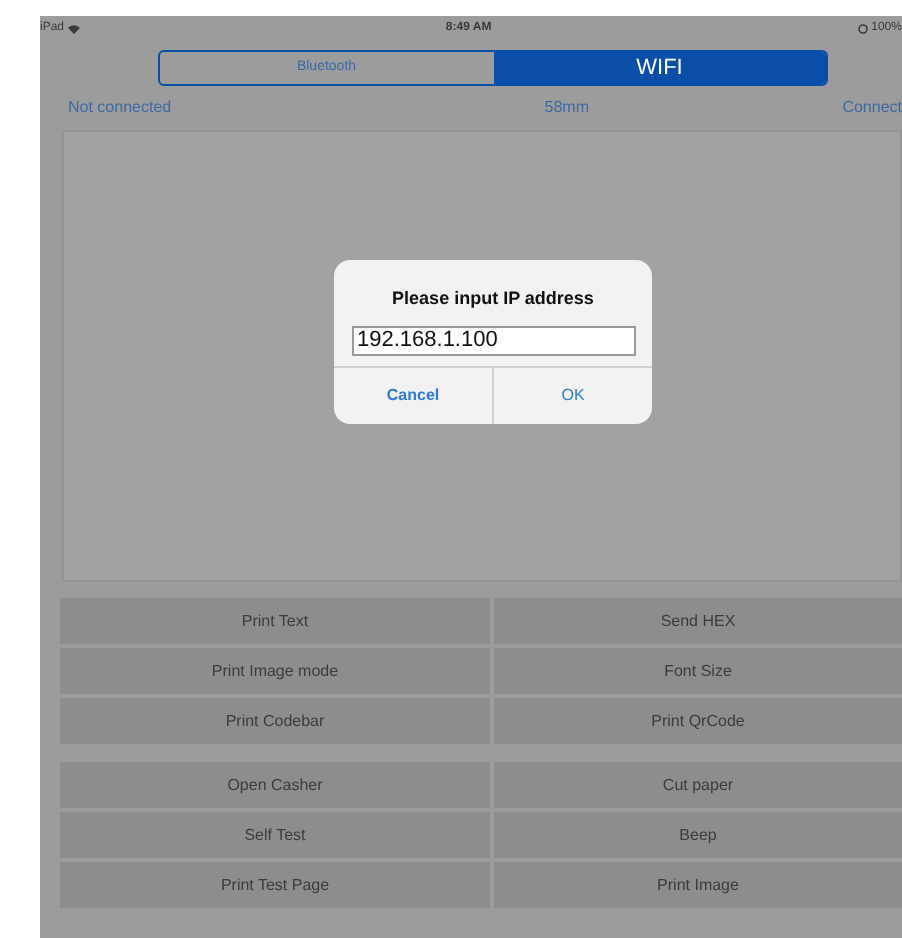 Image resolution: width=902 pixels, height=938 pixels. I want to click on wifi-icon, so click(74, 28).